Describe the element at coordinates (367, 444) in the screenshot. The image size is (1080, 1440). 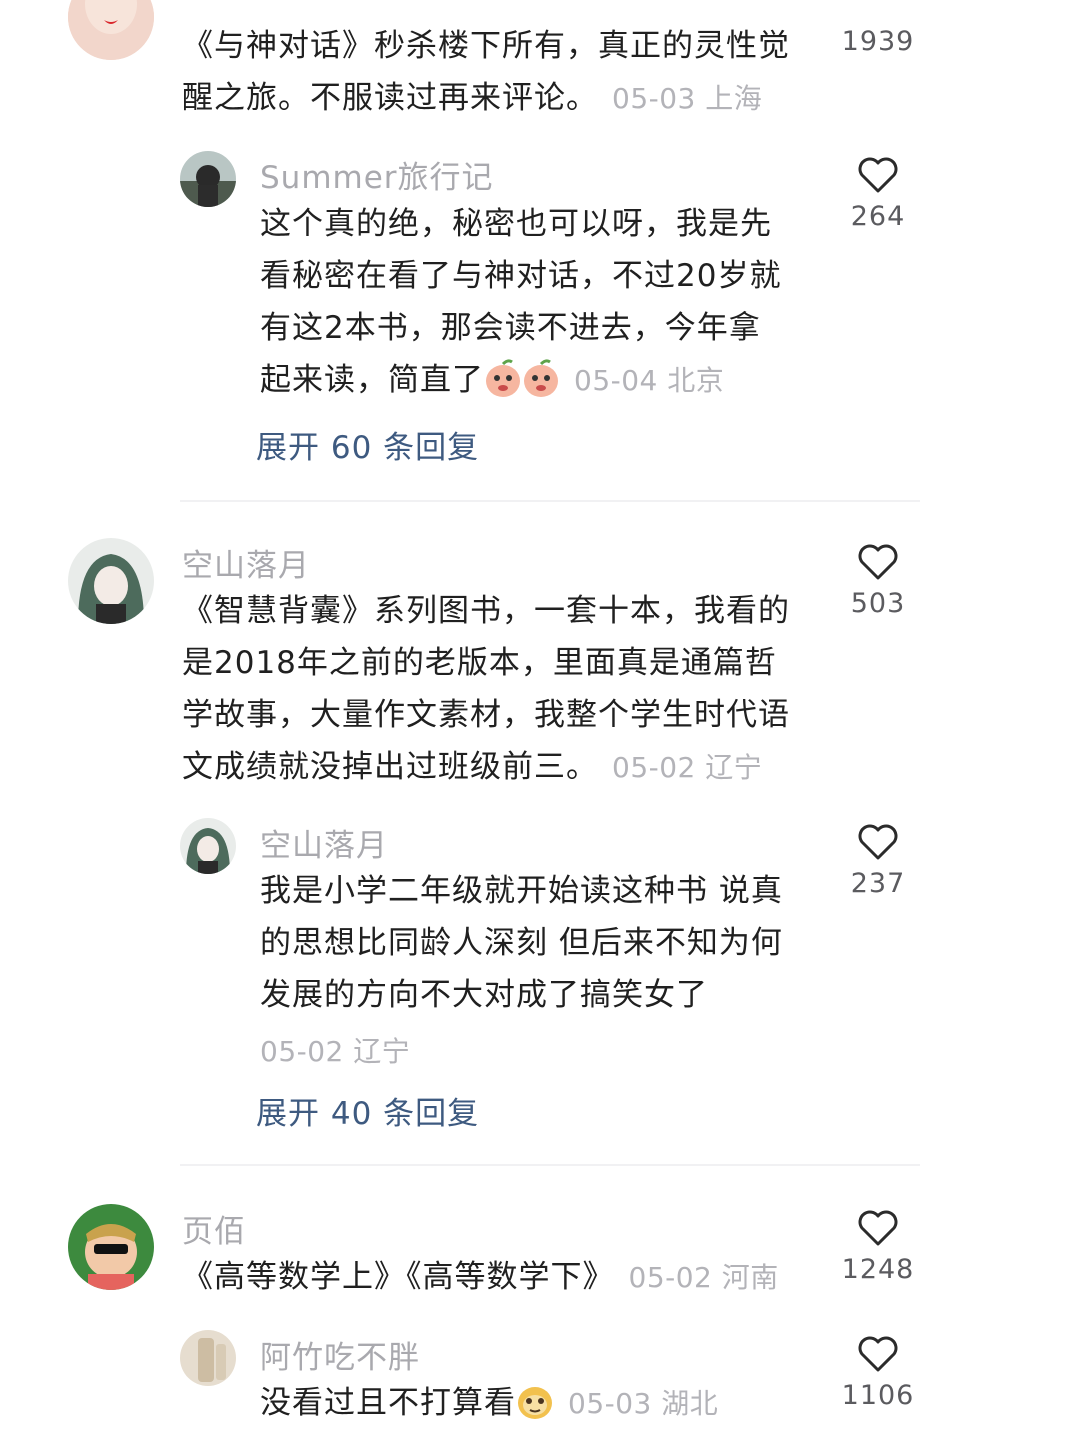
I see `expand-replies-link: 展开 60 条回复` at that location.